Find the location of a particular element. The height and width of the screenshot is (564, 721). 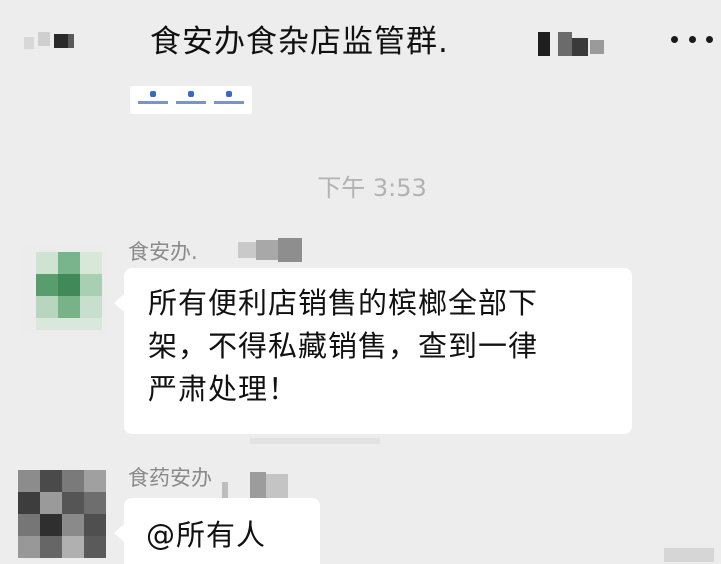

message-timestamp: 下午 3:53 is located at coordinates (372, 188).